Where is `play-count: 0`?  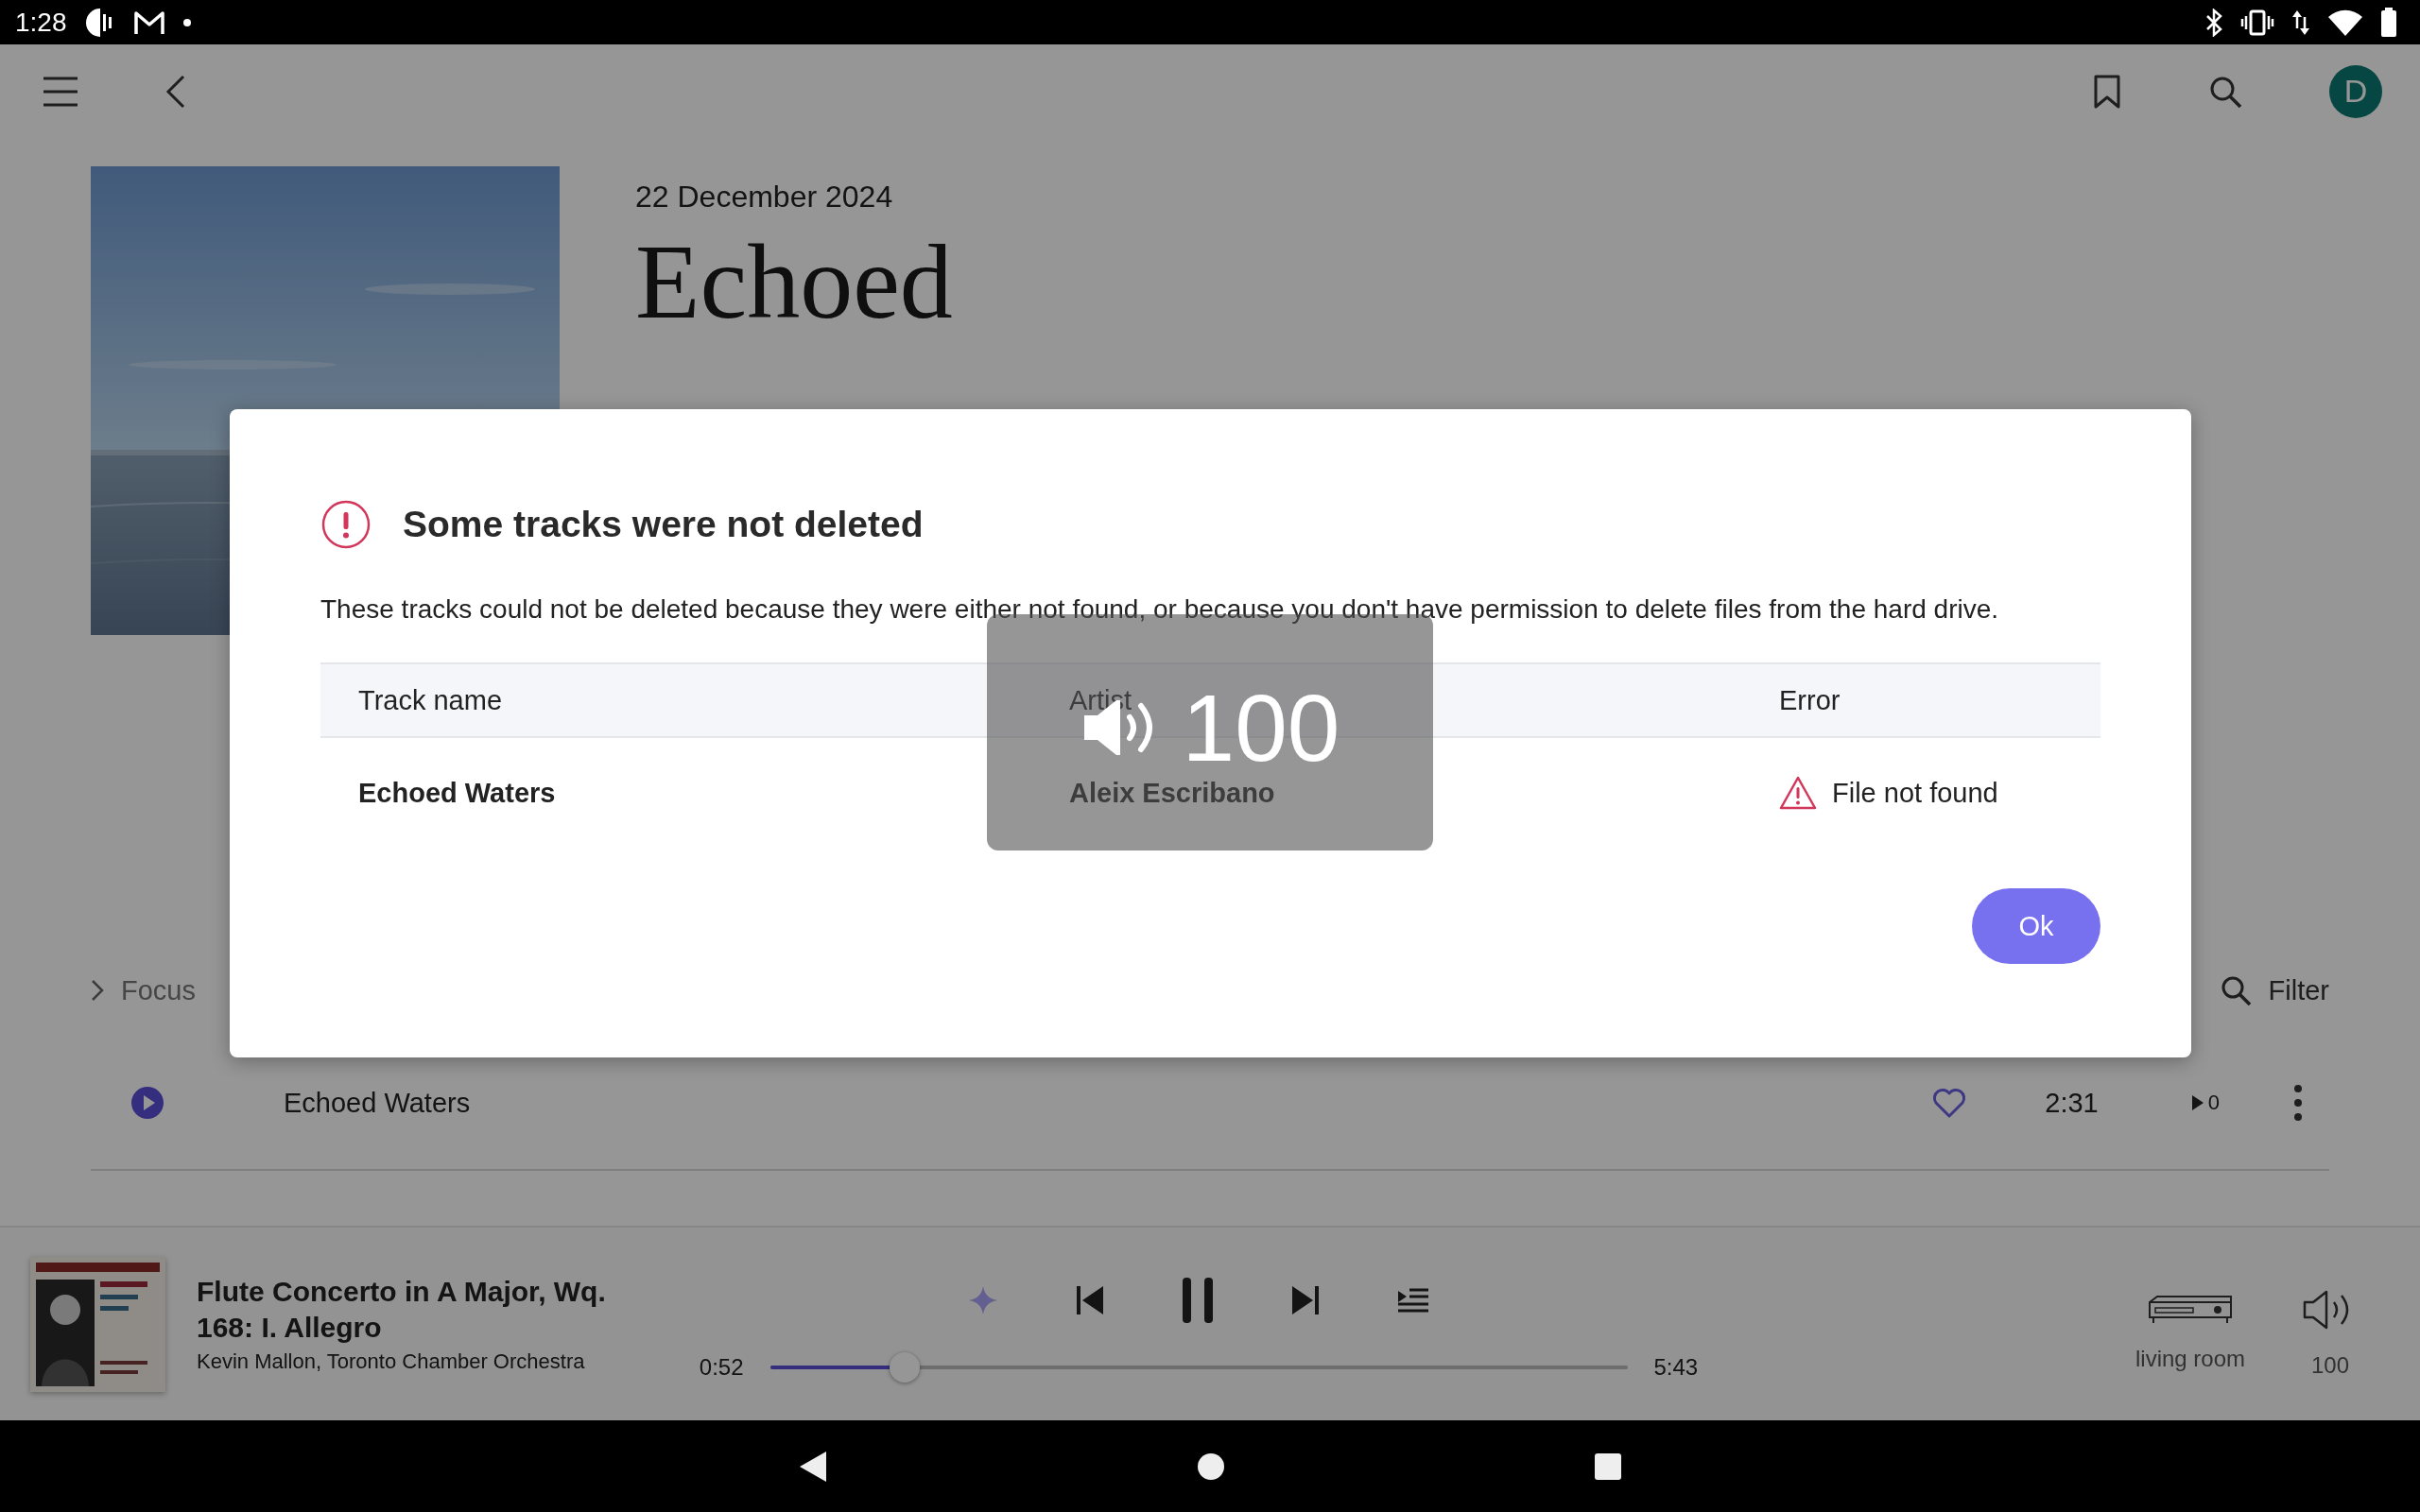 play-count: 0 is located at coordinates (2213, 1103).